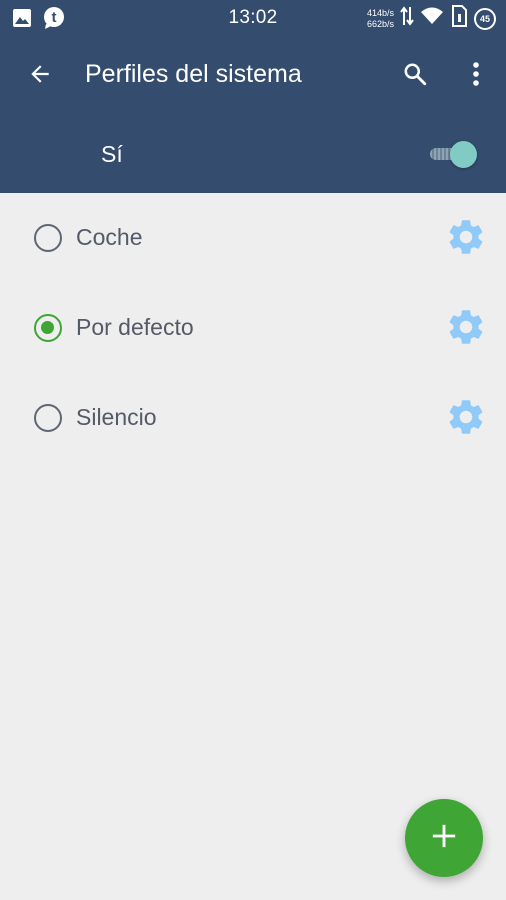 The width and height of the screenshot is (506, 900). I want to click on plus-icon, so click(444, 838).